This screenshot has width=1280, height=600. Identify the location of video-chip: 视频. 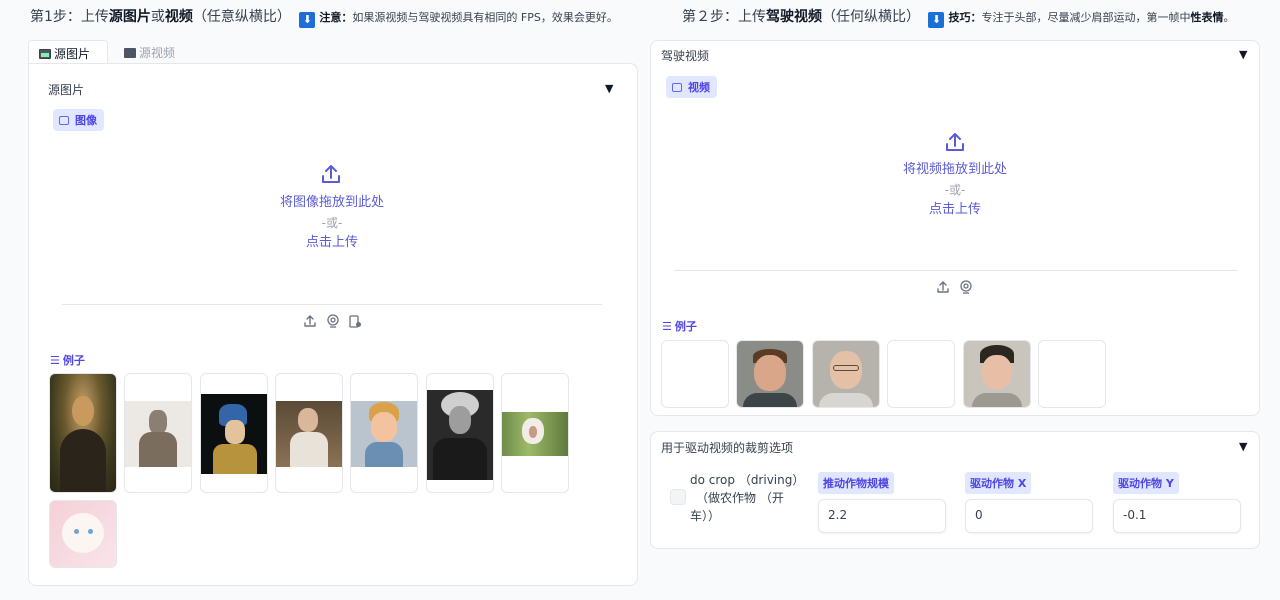
(691, 87).